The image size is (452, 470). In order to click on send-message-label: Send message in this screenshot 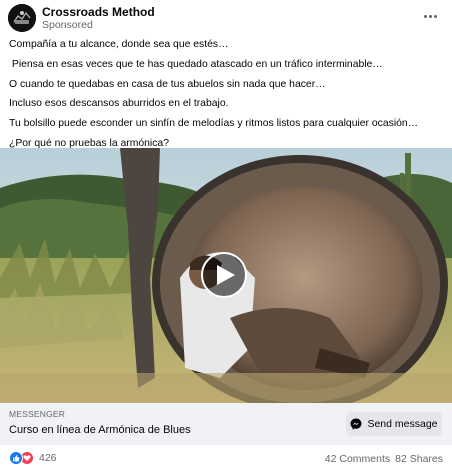, I will do `click(402, 424)`.